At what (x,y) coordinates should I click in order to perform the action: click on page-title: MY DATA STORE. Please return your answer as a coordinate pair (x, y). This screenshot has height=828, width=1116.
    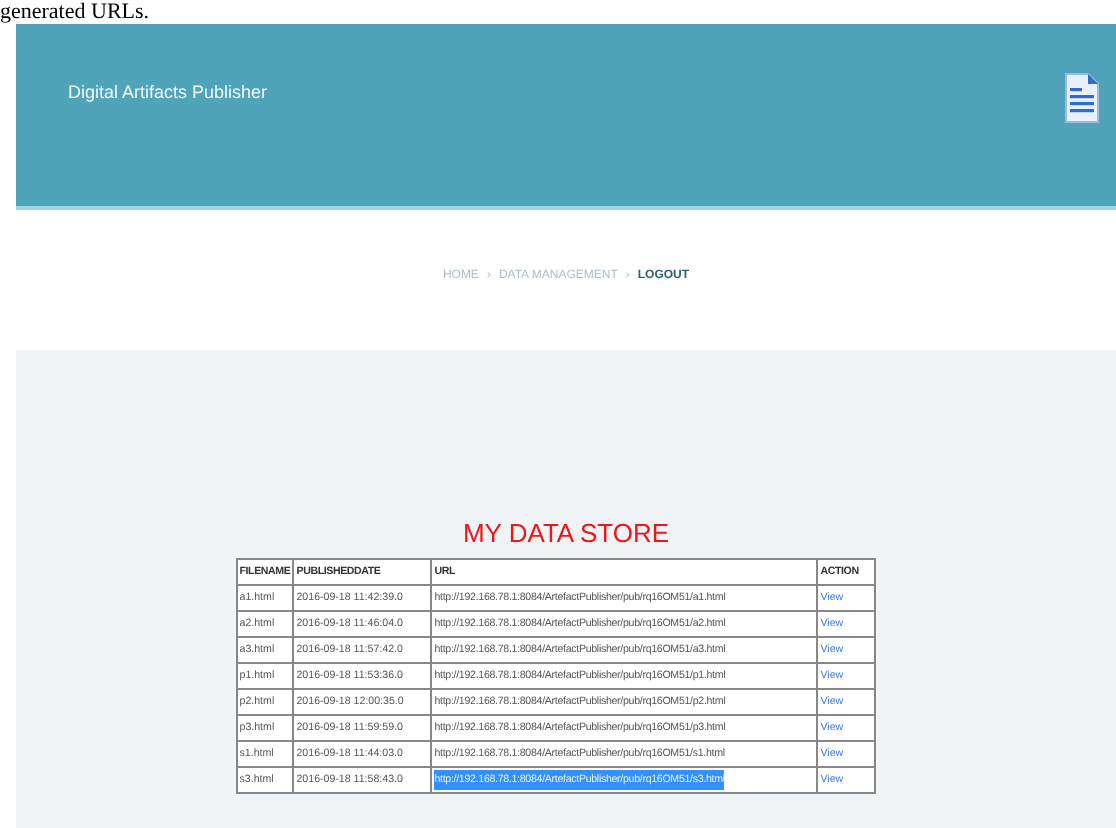
    Looking at the image, I should click on (566, 533).